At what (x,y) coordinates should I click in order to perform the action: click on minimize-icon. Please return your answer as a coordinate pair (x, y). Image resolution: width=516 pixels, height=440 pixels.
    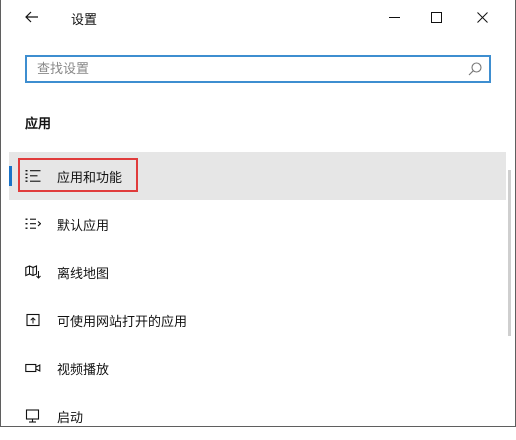
    Looking at the image, I should click on (394, 17).